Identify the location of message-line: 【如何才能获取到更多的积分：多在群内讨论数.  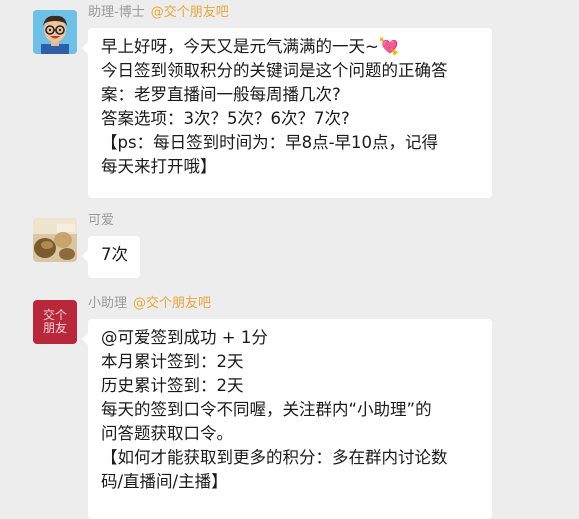
(274, 457).